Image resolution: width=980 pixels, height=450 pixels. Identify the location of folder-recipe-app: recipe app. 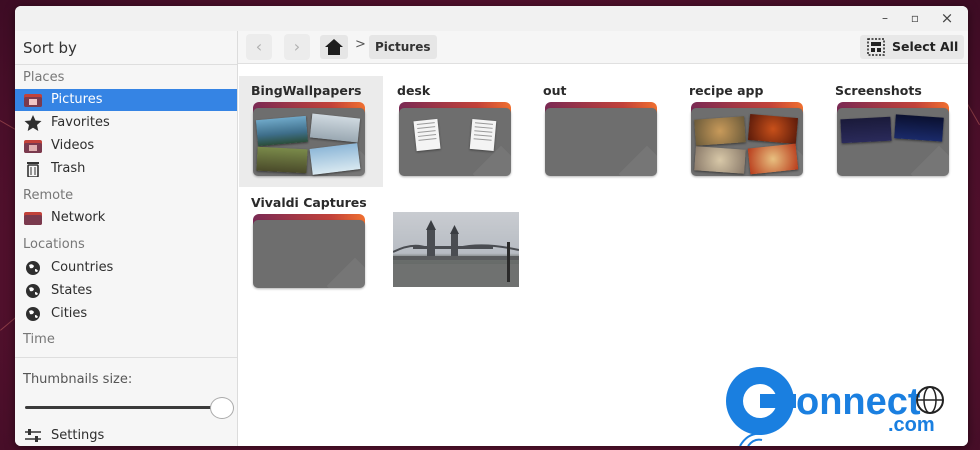
(749, 131).